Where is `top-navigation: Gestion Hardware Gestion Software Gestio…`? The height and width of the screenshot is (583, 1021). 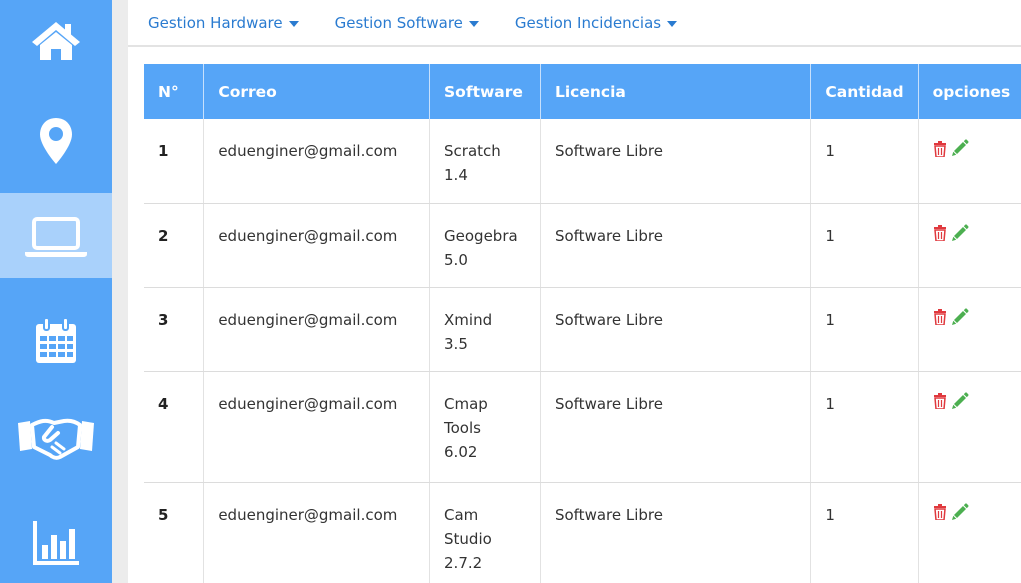 top-navigation: Gestion Hardware Gestion Software Gestio… is located at coordinates (574, 23).